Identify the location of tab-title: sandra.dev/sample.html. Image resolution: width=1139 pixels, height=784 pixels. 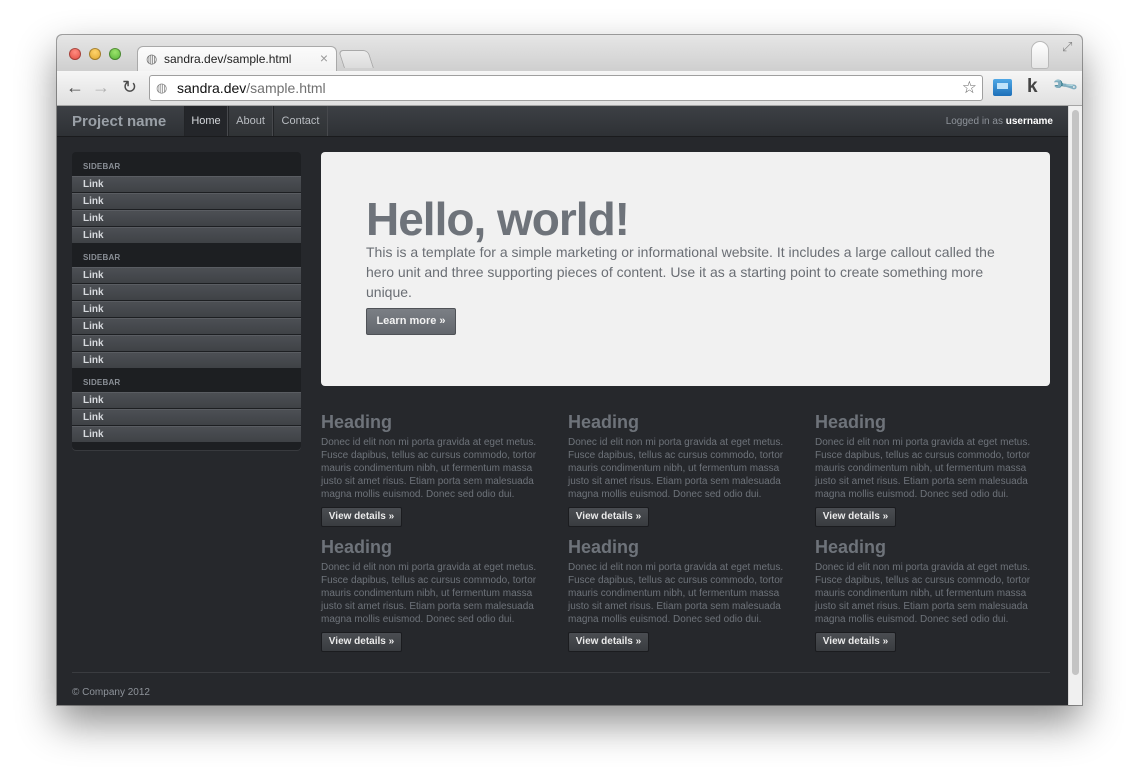
(228, 59).